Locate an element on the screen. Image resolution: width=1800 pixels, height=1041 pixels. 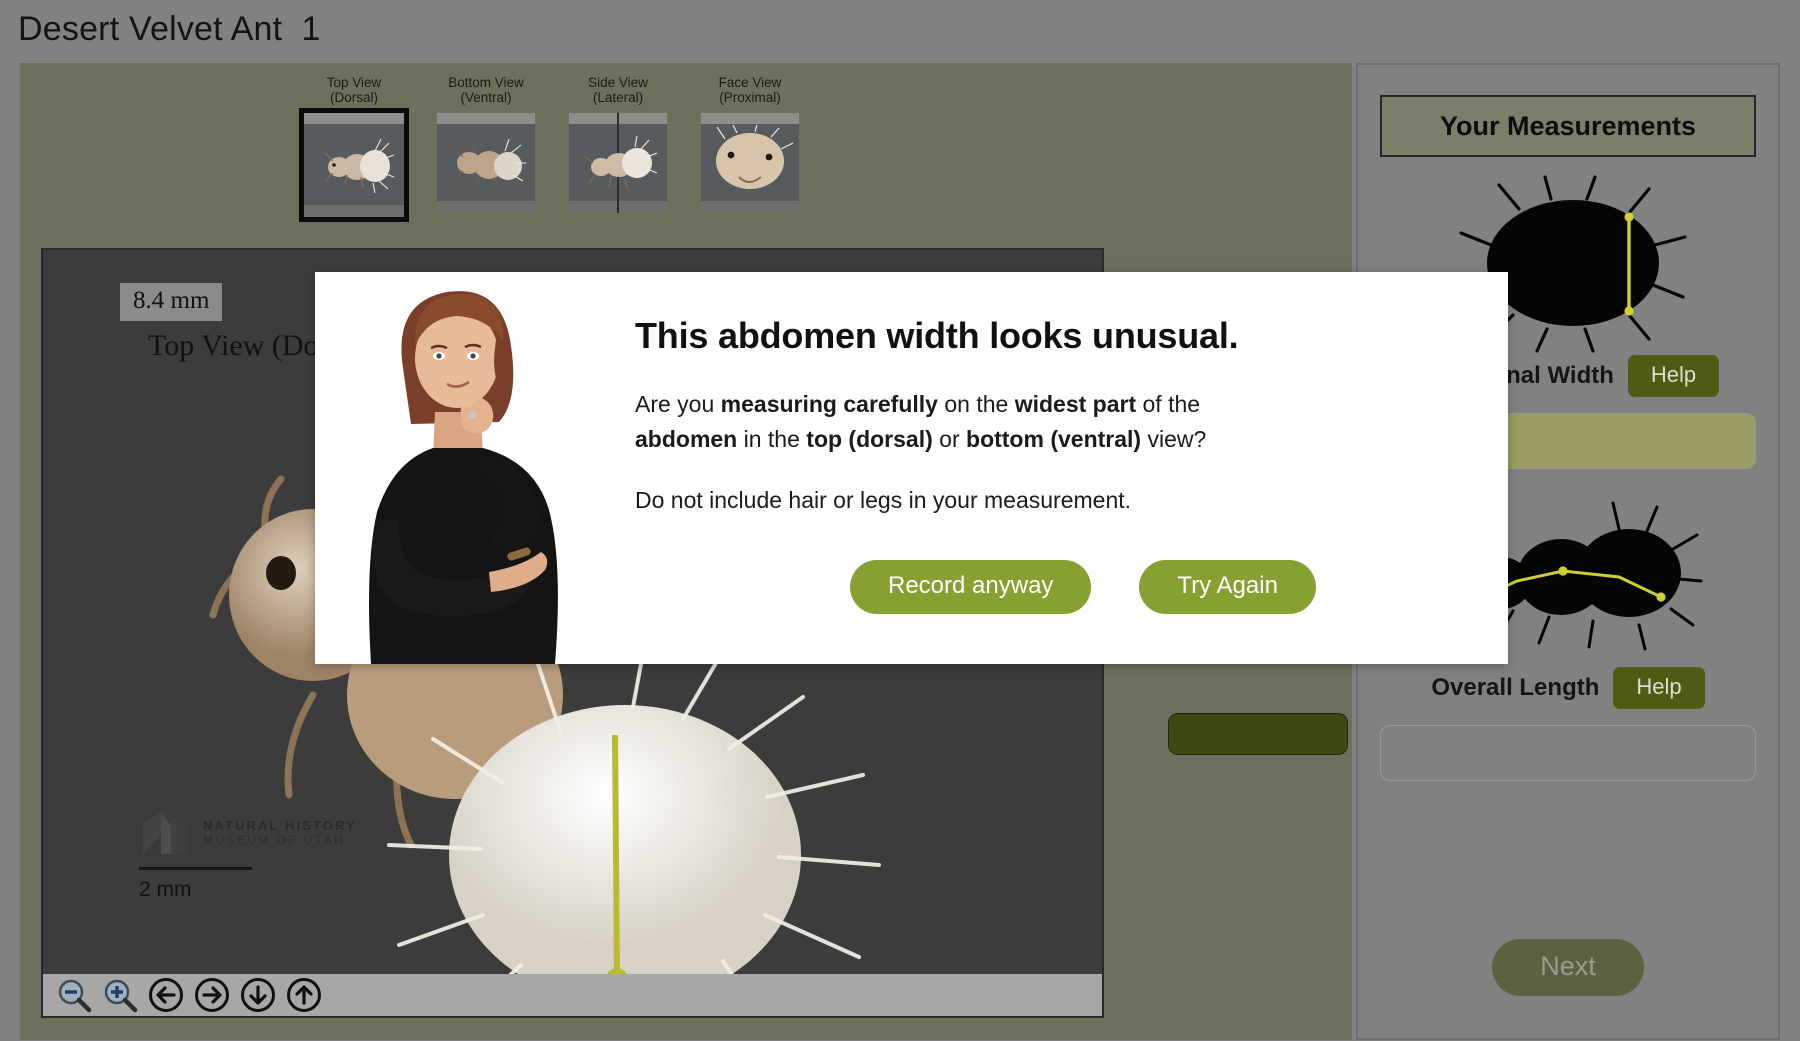
obscured-action-button is located at coordinates (1258, 734).